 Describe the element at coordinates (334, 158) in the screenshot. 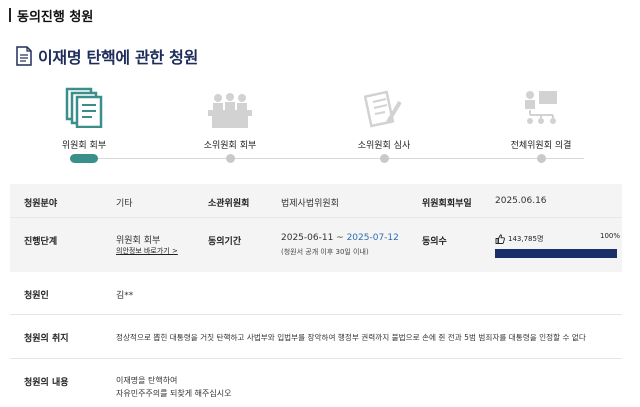

I see `steps-track` at that location.